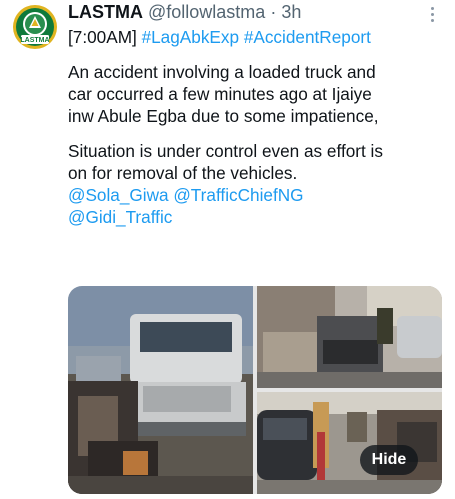 This screenshot has width=455, height=499. Describe the element at coordinates (349, 443) in the screenshot. I see `photo-street-scene` at that location.